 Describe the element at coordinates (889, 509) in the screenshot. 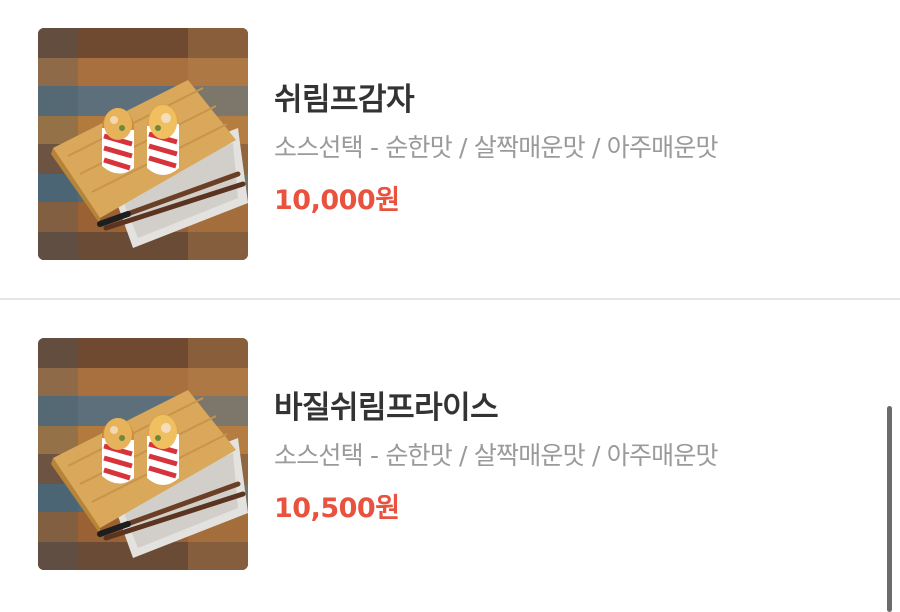

I see `scrollbar` at that location.